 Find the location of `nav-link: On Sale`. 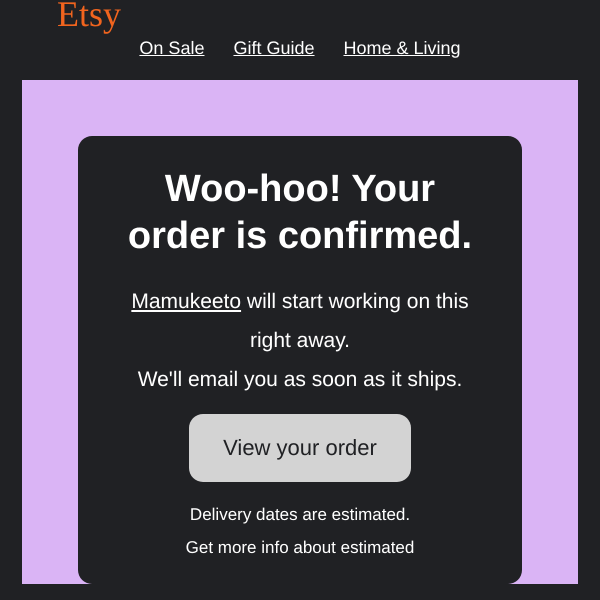

nav-link: On Sale is located at coordinates (171, 48).